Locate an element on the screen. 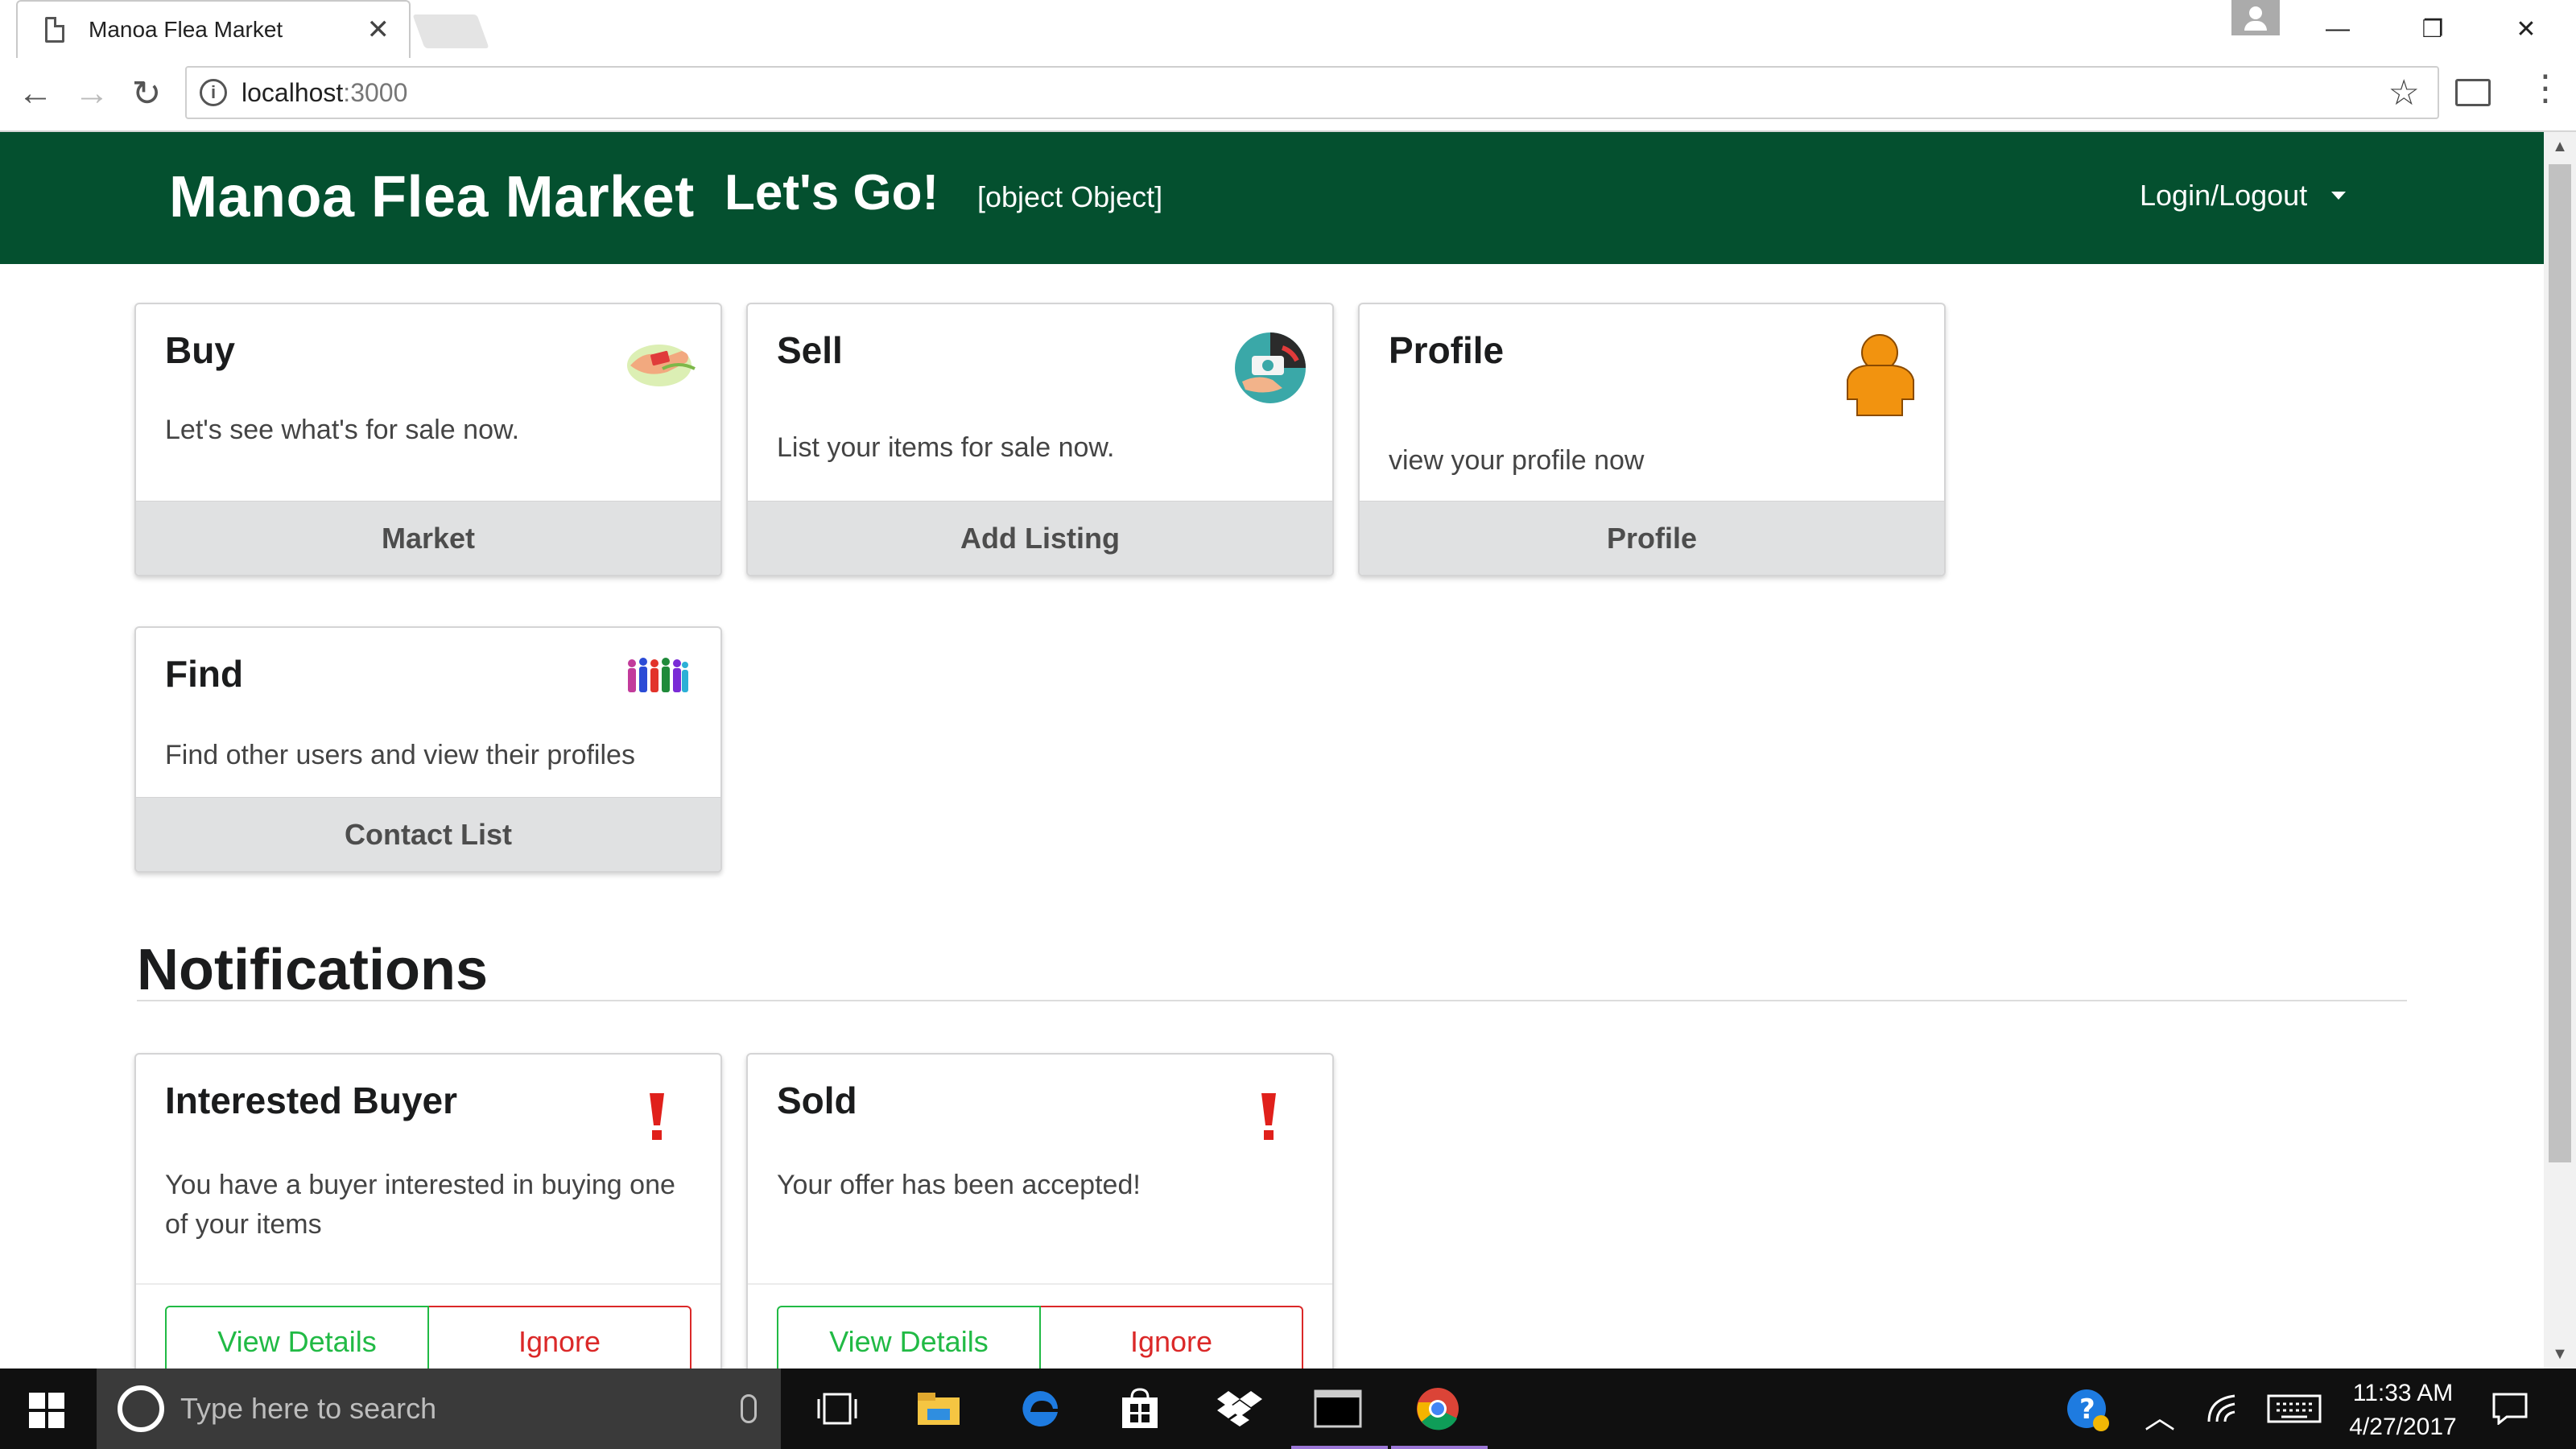 This screenshot has width=2576, height=1449. task-view-icon is located at coordinates (837, 1409).